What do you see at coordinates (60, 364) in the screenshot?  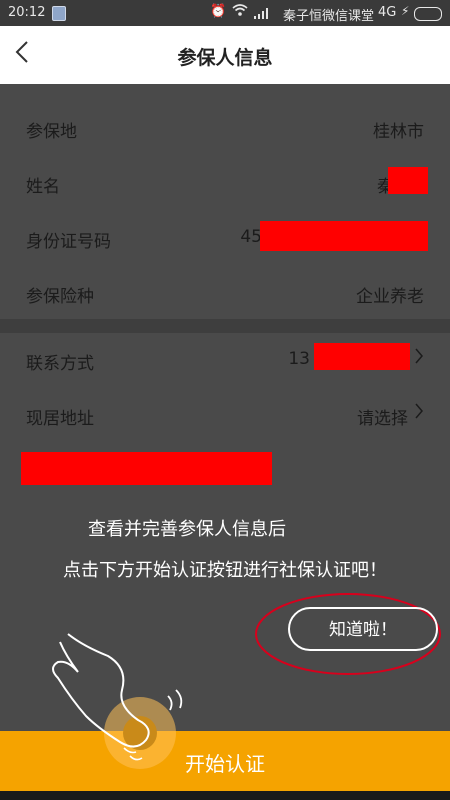 I see `row-label: 联系方式` at bounding box center [60, 364].